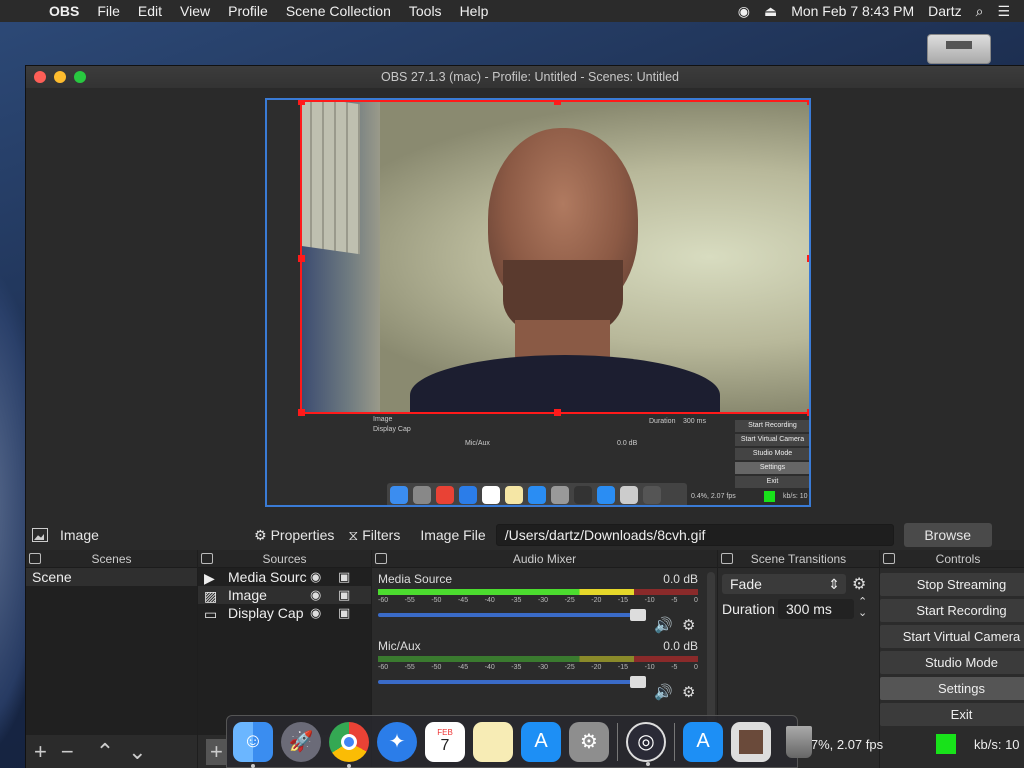 This screenshot has width=1024, height=768. Describe the element at coordinates (374, 535) in the screenshot. I see `filters-button: ⧖ Filters` at that location.